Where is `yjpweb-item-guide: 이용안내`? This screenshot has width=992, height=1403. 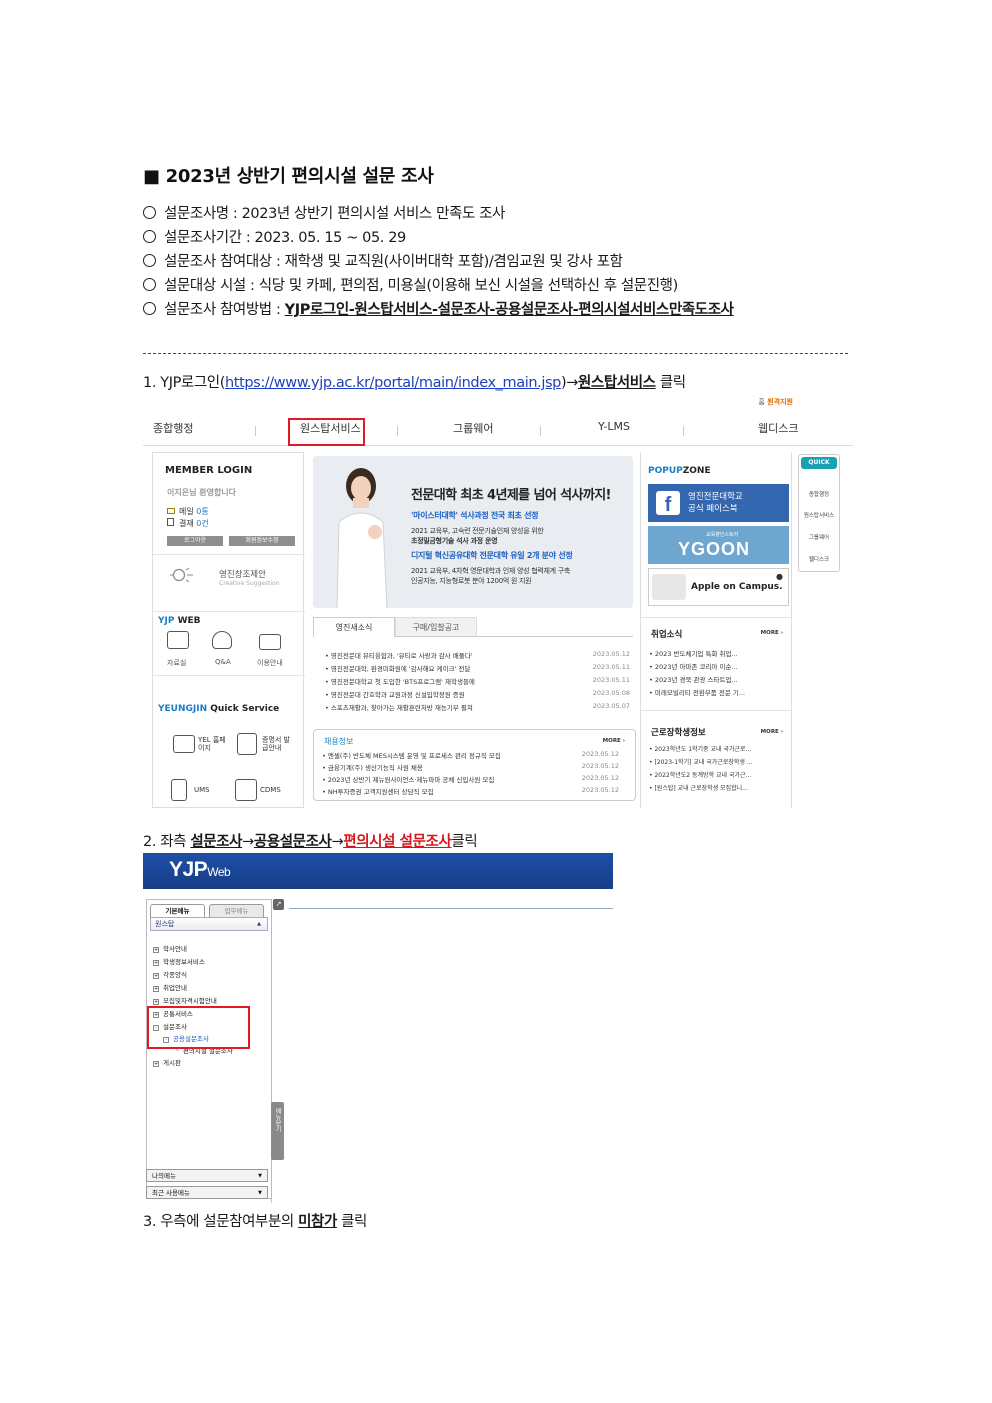 yjpweb-item-guide: 이용안내 is located at coordinates (270, 663).